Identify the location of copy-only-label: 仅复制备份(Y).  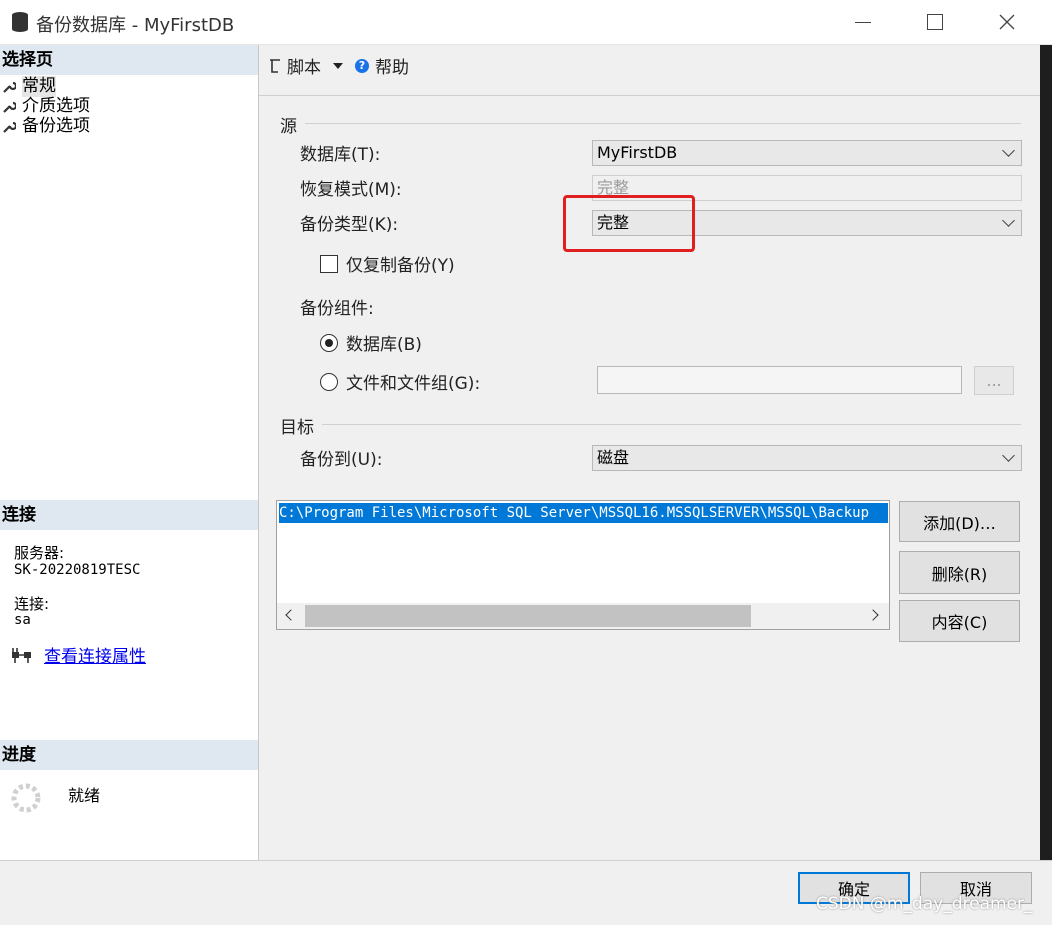
(400, 266).